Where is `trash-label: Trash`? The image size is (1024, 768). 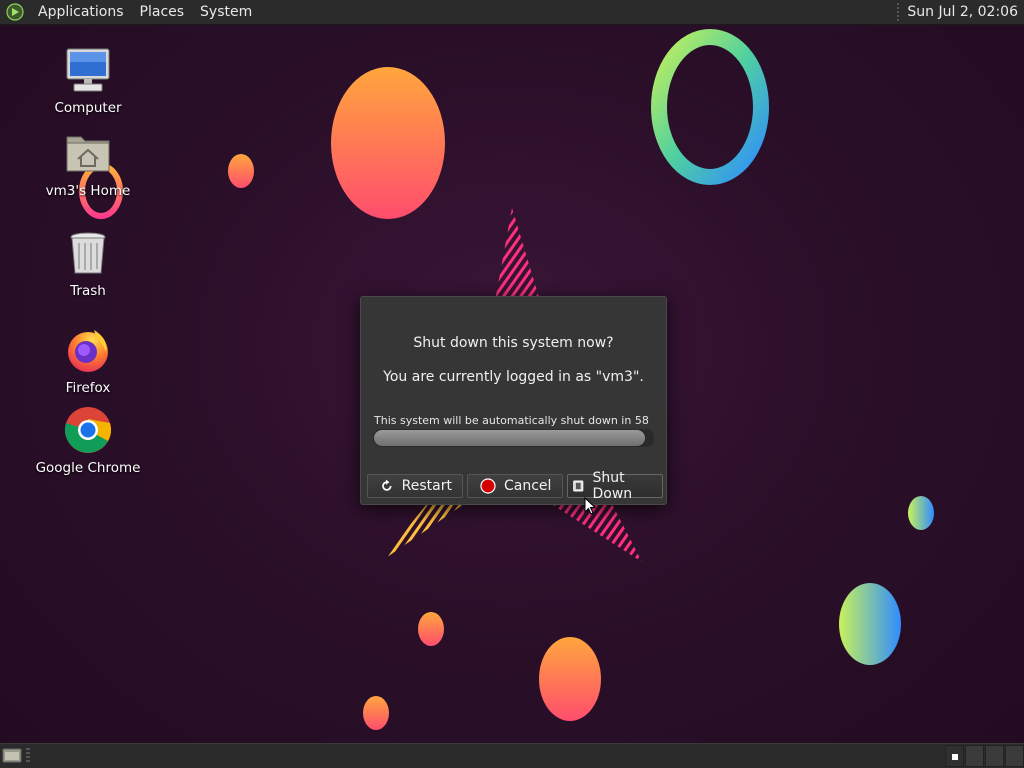
trash-label: Trash is located at coordinates (88, 291).